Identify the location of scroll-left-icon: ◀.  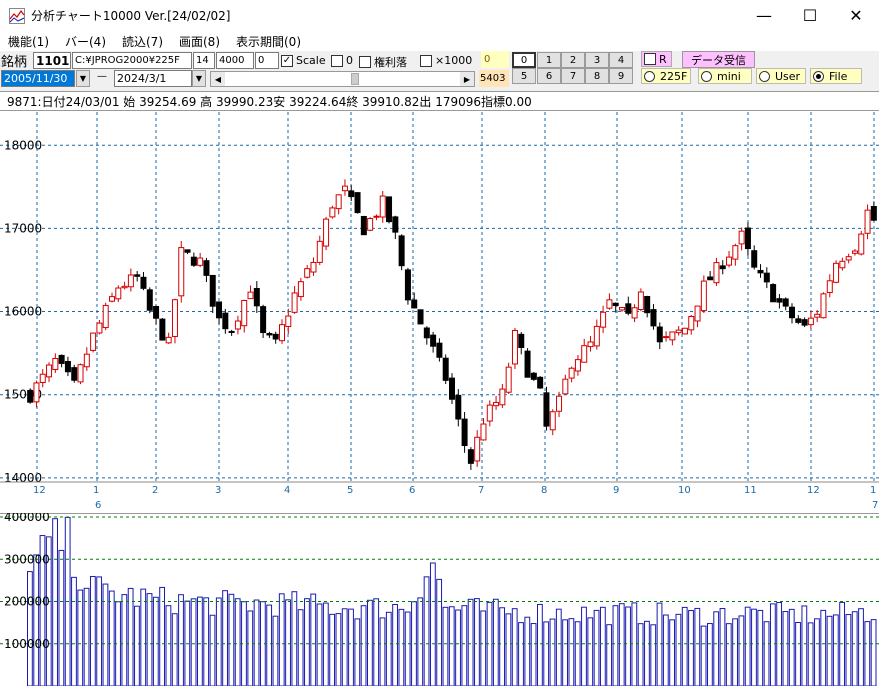
(218, 79).